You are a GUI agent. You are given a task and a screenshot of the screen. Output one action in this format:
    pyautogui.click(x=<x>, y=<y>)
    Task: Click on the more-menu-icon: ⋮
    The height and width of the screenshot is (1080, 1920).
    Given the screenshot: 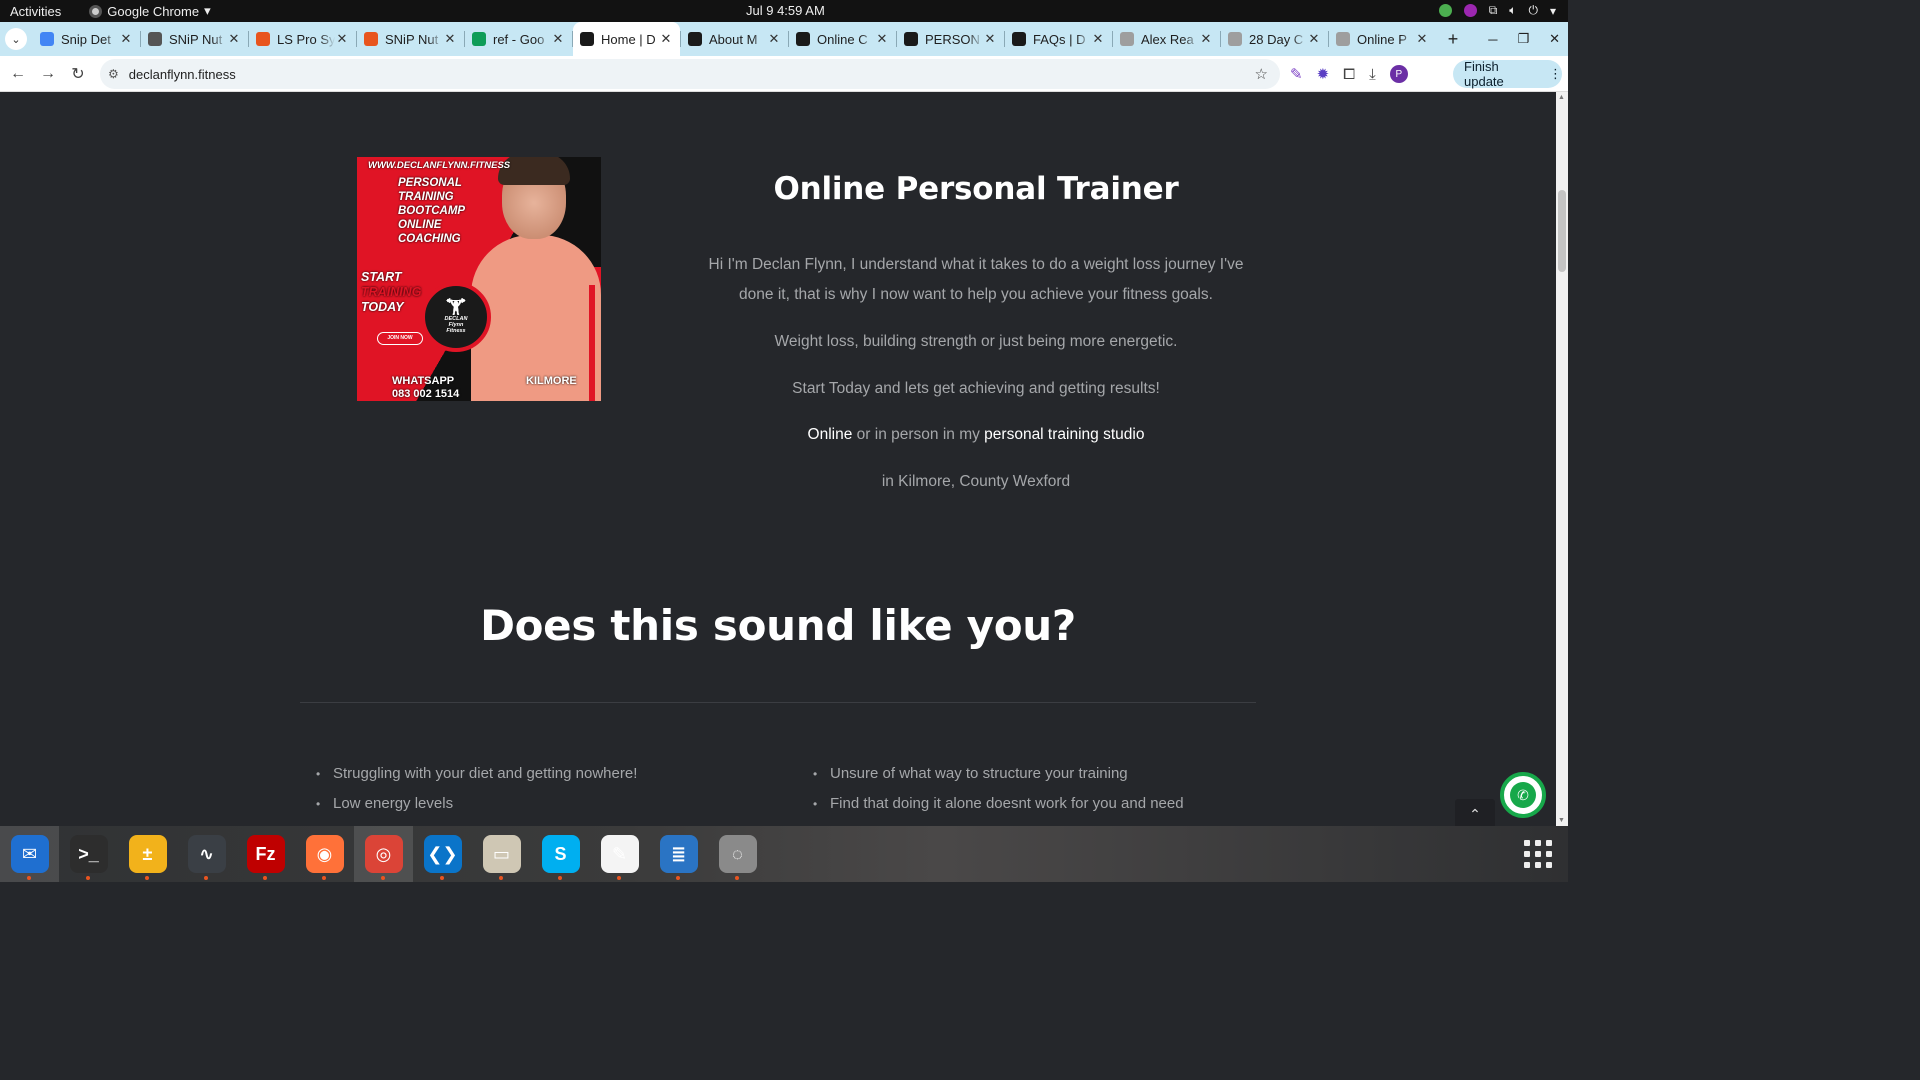 What is the action you would take?
    pyautogui.click(x=1555, y=73)
    